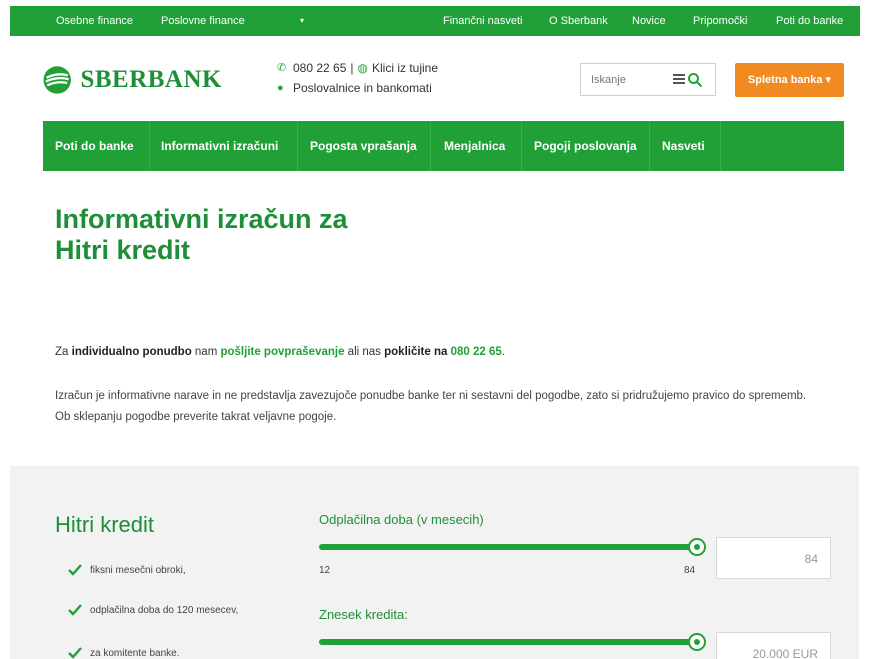  What do you see at coordinates (474, 146) in the screenshot?
I see `tab-exchange: Menjalnica` at bounding box center [474, 146].